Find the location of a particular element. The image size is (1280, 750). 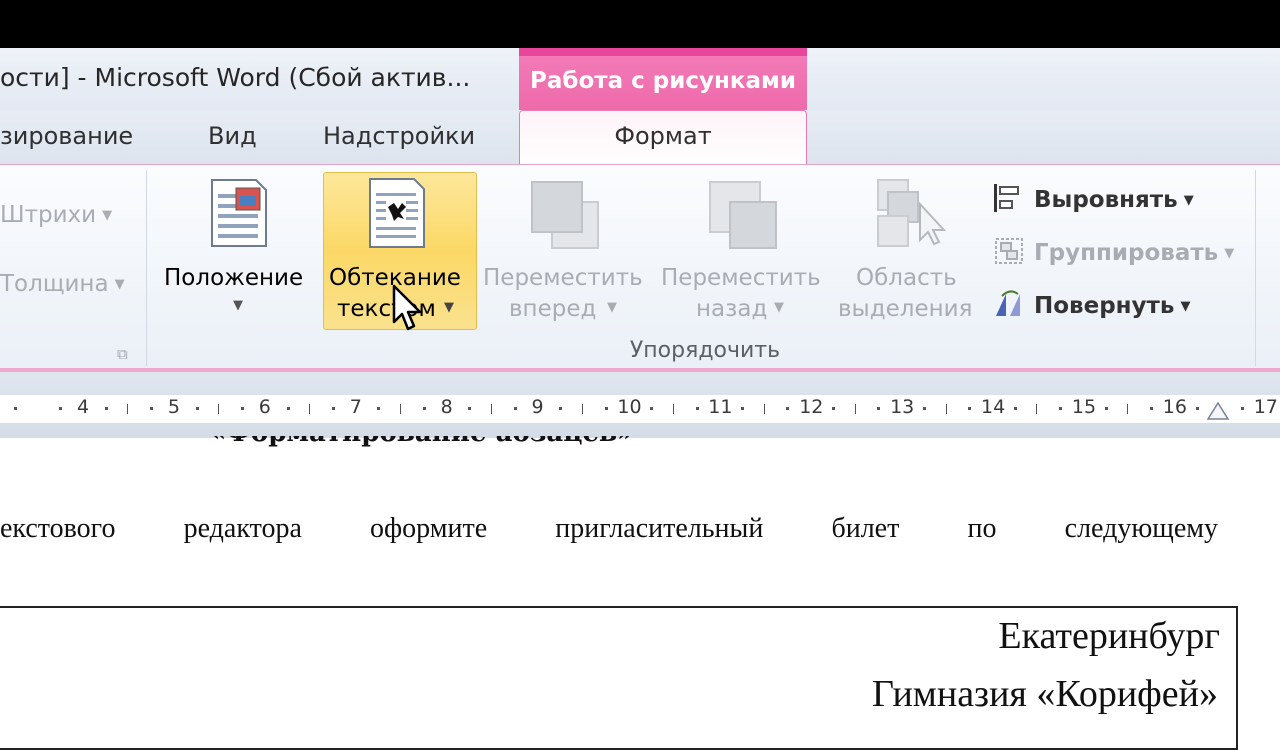

ruler-number: 7 is located at coordinates (355, 407).